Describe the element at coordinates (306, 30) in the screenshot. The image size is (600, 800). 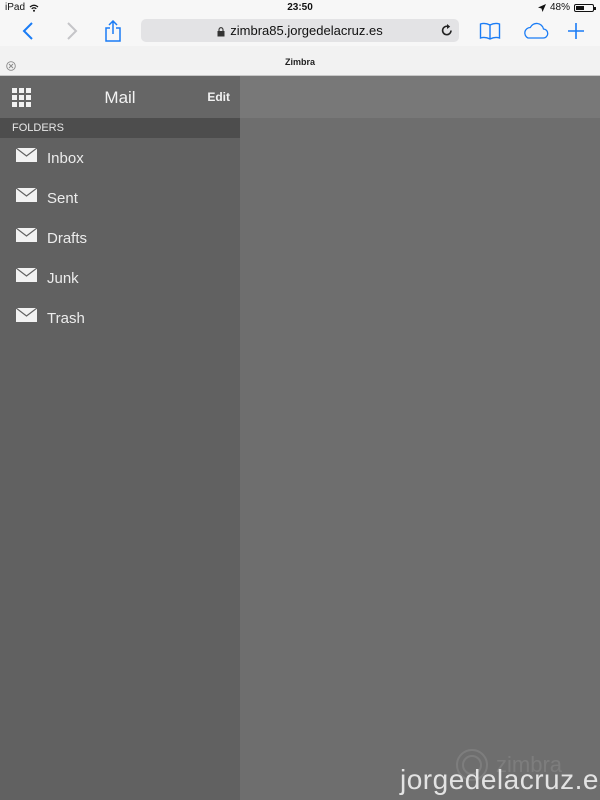
I see `url-text: zimbra85.jorgedelacruz.es` at that location.